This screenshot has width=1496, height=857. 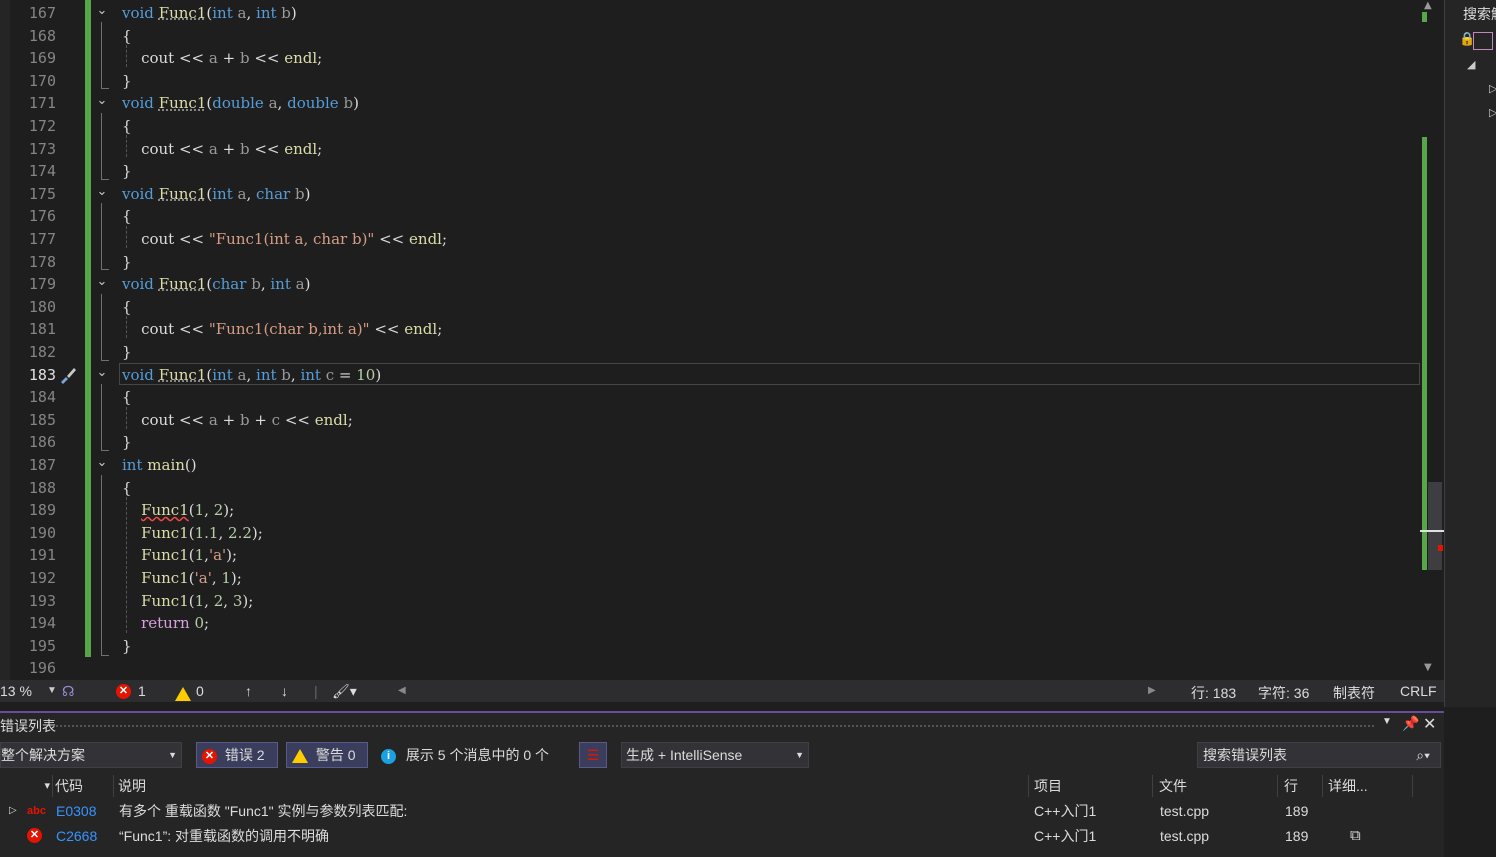 I want to click on code-line: 189 Func1(1, 2);, so click(x=710, y=510).